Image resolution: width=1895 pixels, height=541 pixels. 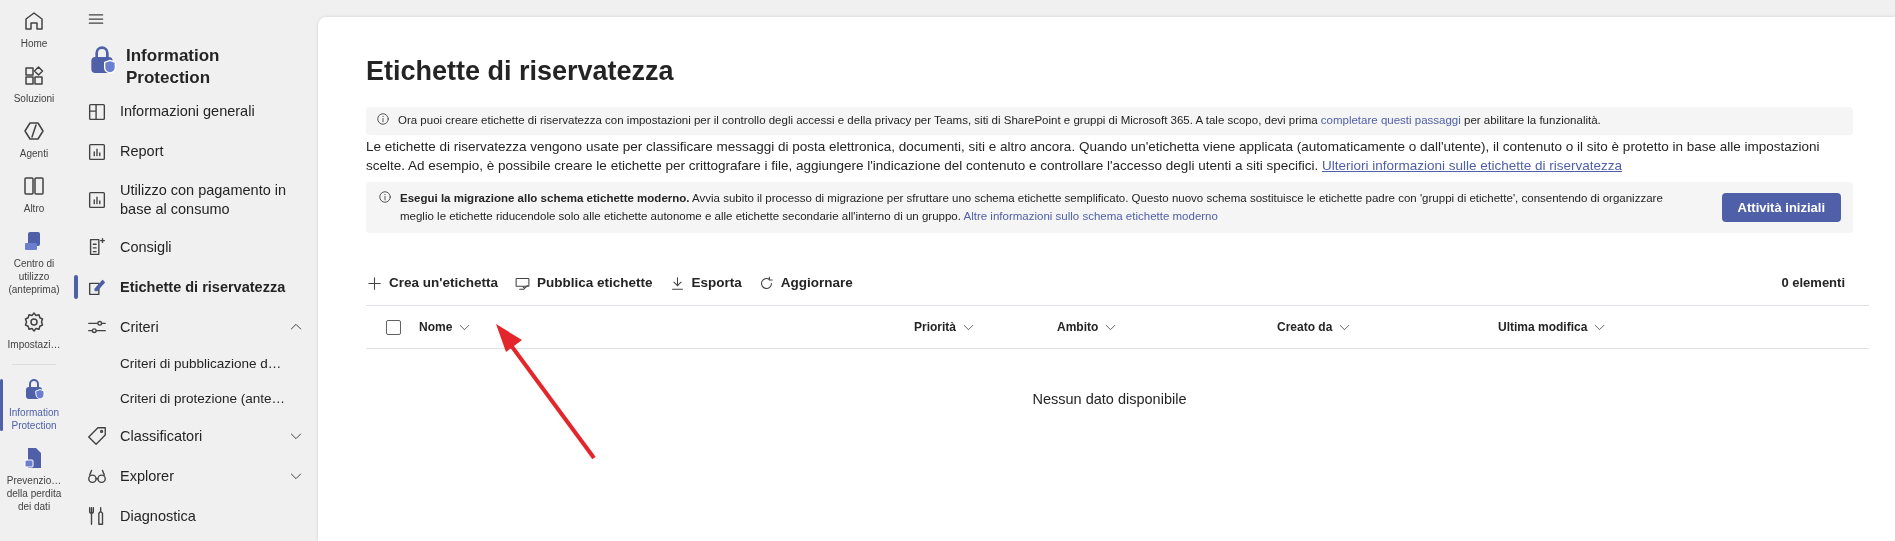 What do you see at coordinates (189, 327) in the screenshot?
I see `sidebar-item: Criteri` at bounding box center [189, 327].